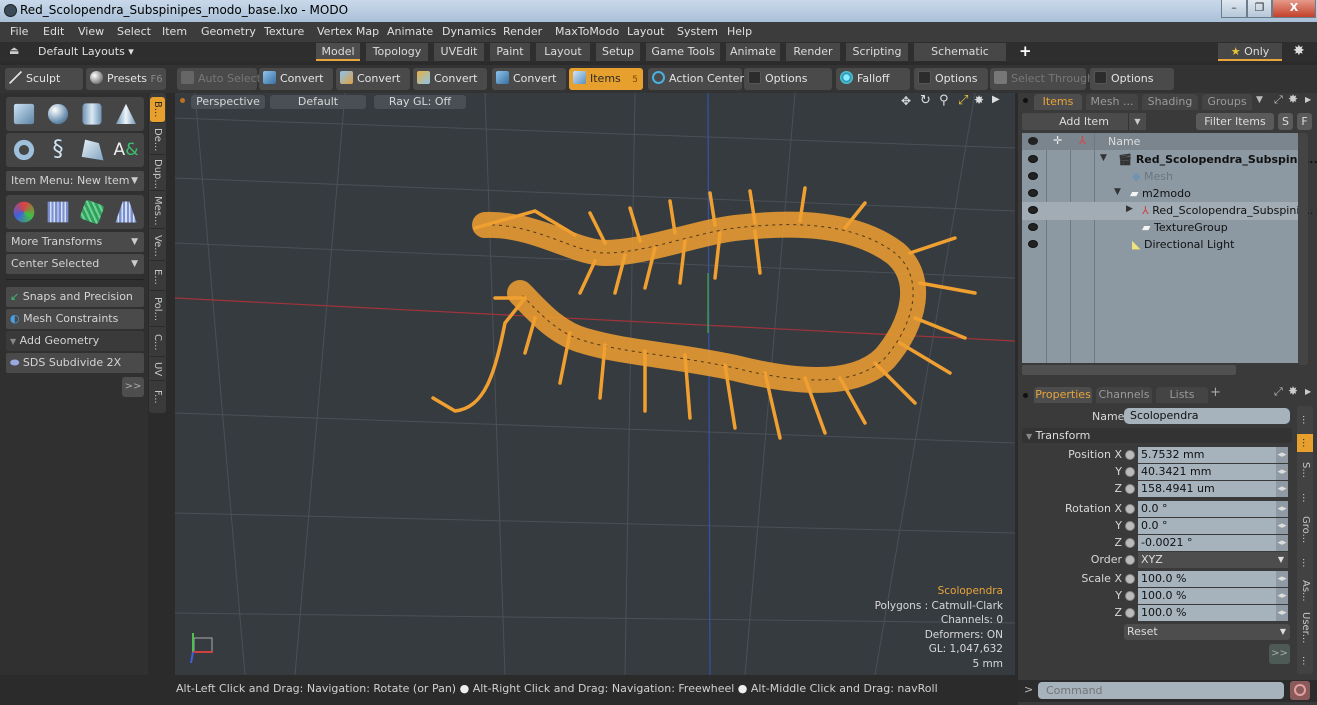  I want to click on menu-maxtomodo: MaxToModo, so click(587, 31).